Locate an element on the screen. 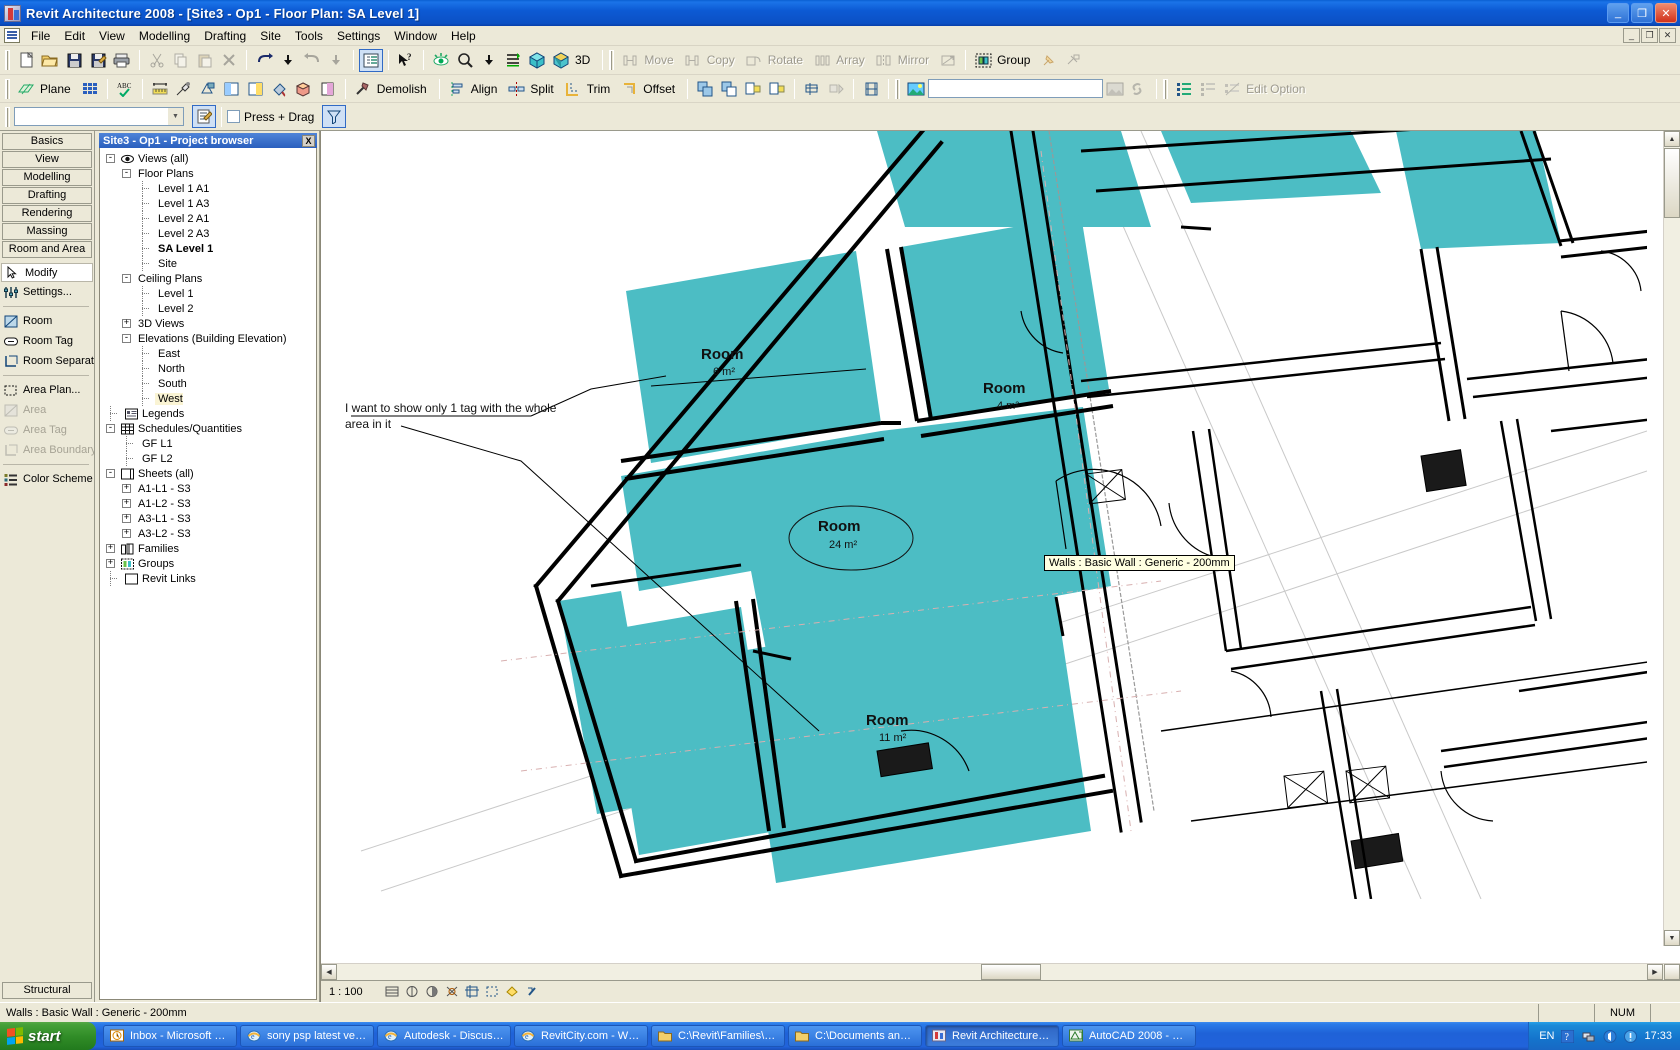 The height and width of the screenshot is (1050, 1680). element-properties-icon is located at coordinates (204, 116).